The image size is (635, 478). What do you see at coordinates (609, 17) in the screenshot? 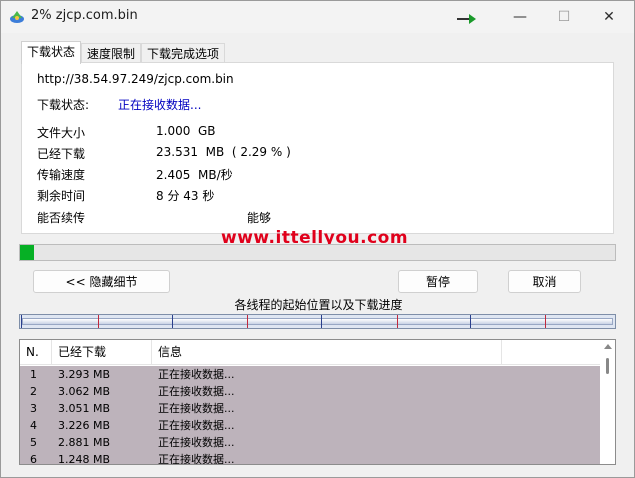
I see `close-button: ✕` at bounding box center [609, 17].